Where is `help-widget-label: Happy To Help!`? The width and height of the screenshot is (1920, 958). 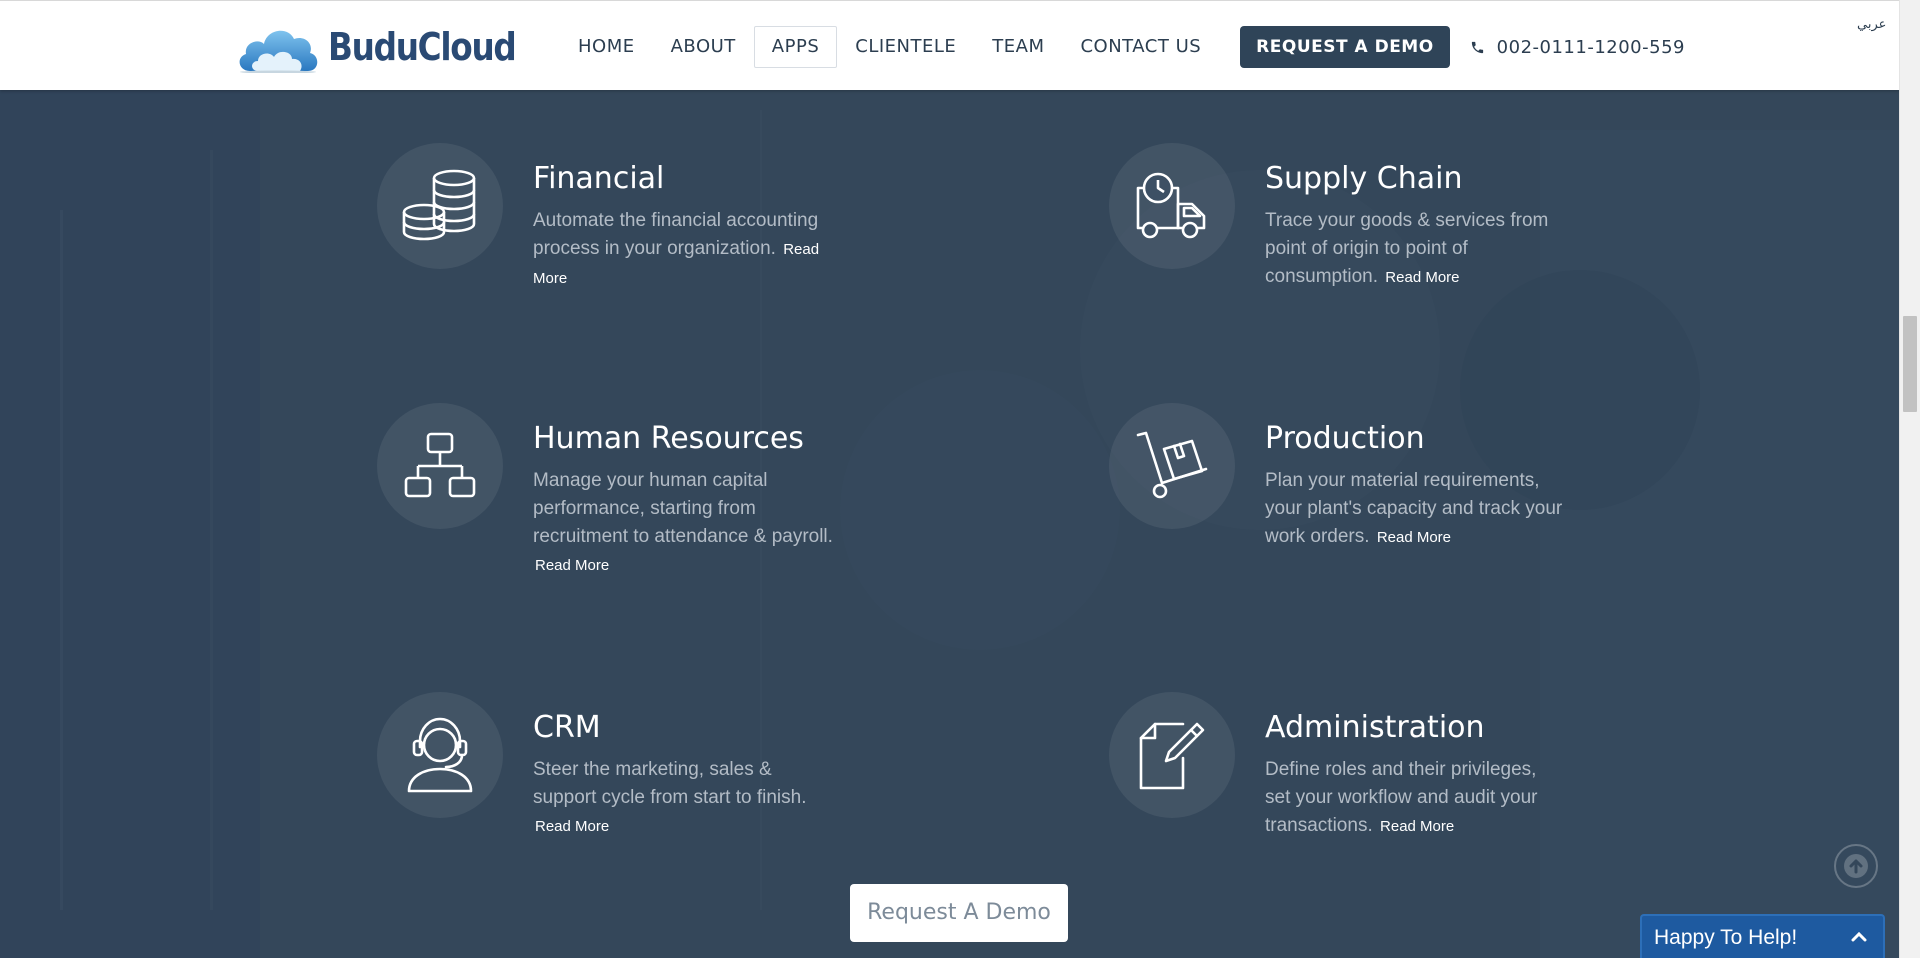 help-widget-label: Happy To Help! is located at coordinates (1726, 937).